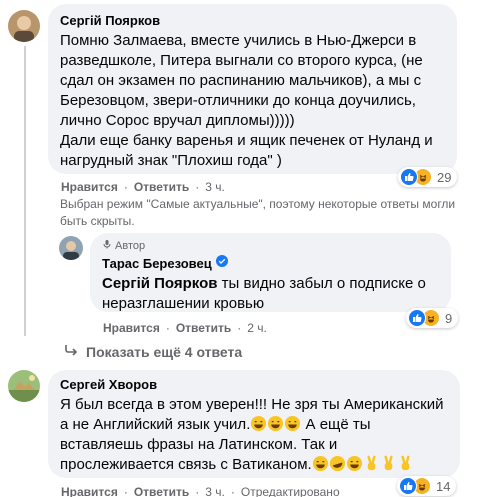 The image size is (493, 497). Describe the element at coordinates (449, 318) in the screenshot. I see `reaction-count: 9` at that location.